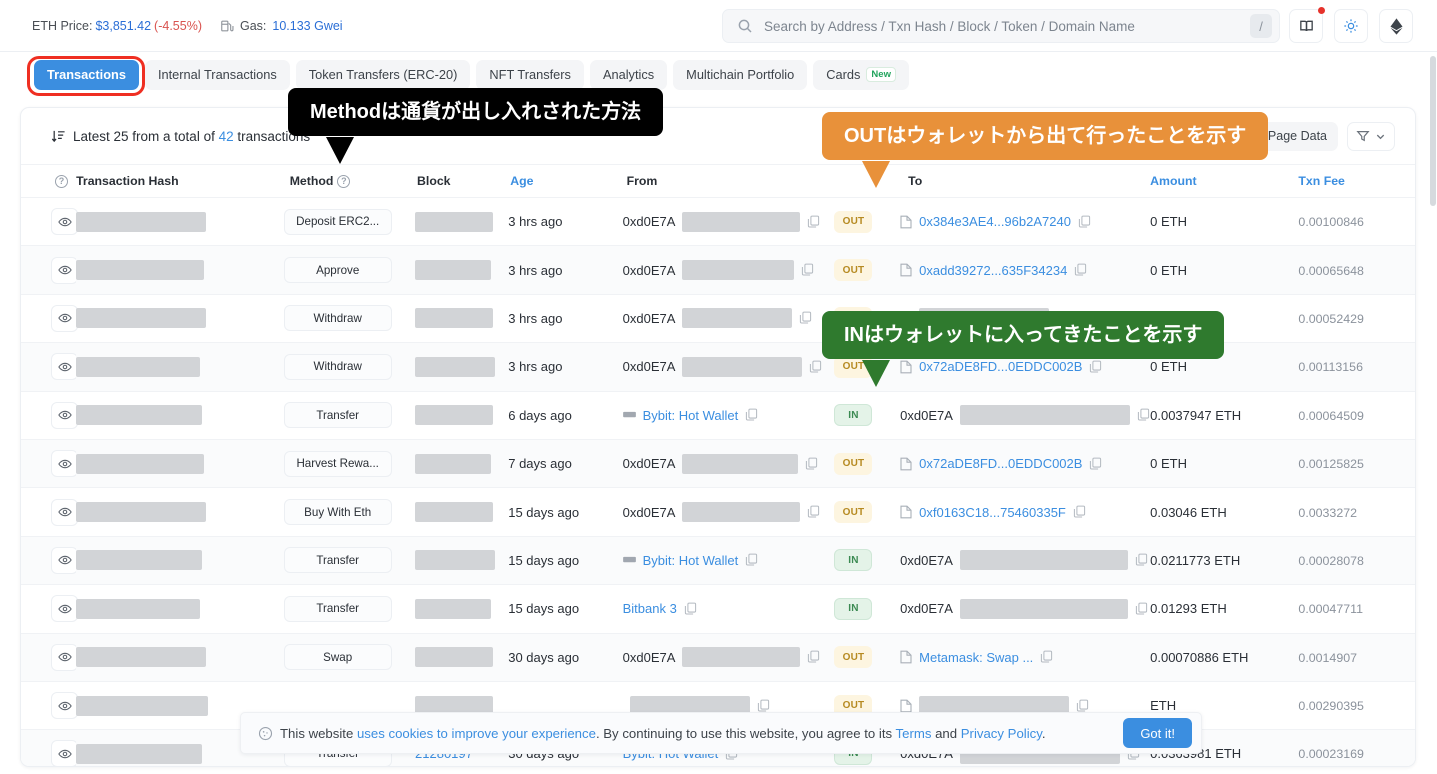  I want to click on result-total: 42, so click(226, 136).